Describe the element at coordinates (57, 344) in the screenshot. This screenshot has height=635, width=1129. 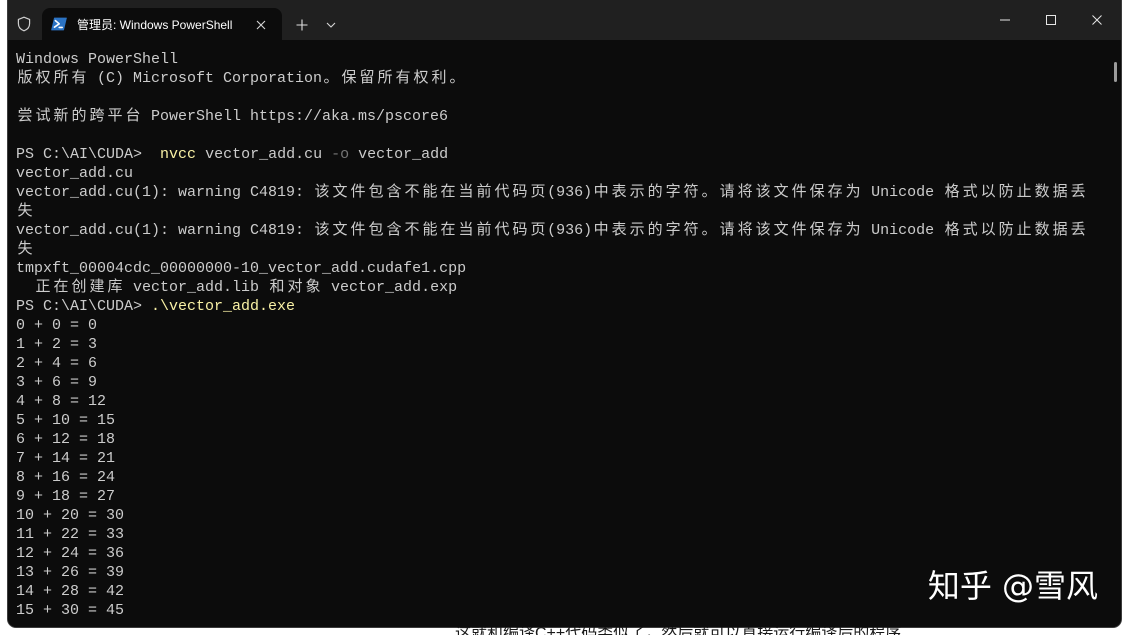
I see `output-line: 1 + 2 = 3` at that location.